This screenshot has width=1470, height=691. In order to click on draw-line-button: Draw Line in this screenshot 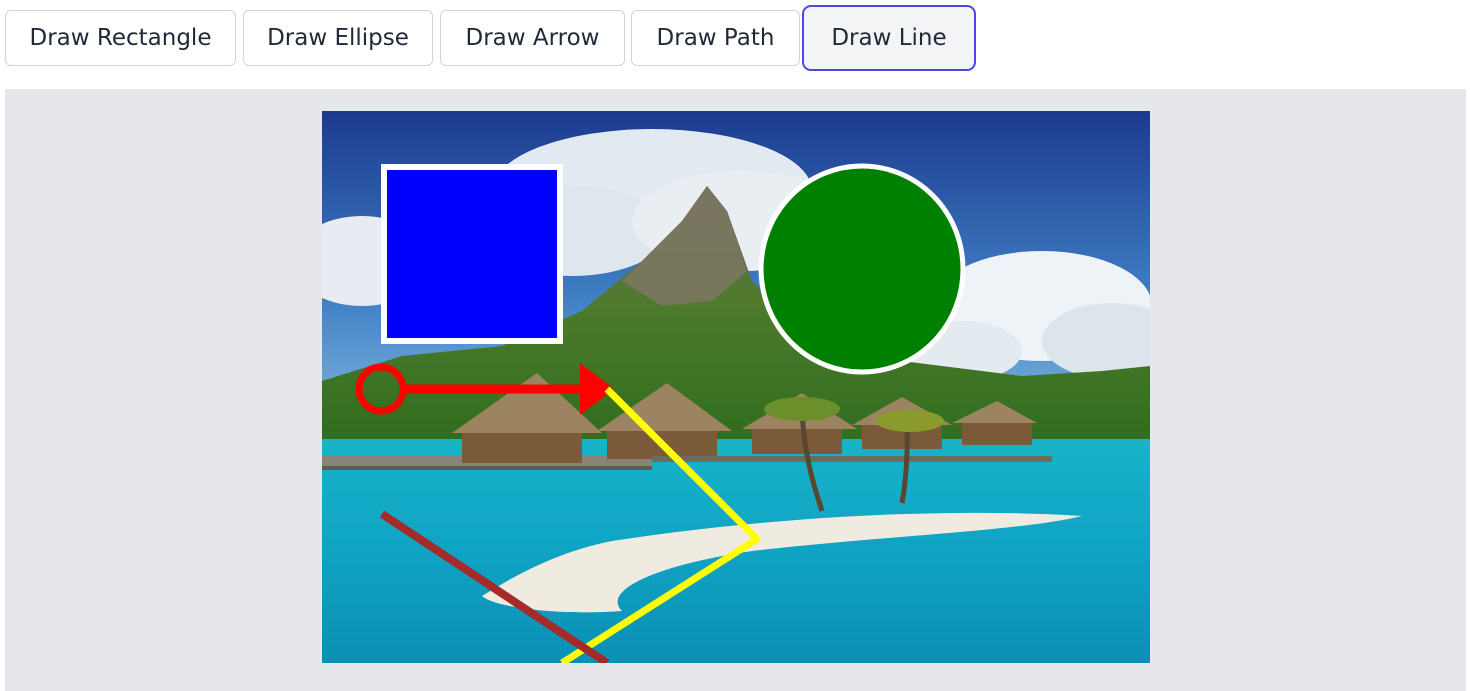, I will do `click(889, 38)`.